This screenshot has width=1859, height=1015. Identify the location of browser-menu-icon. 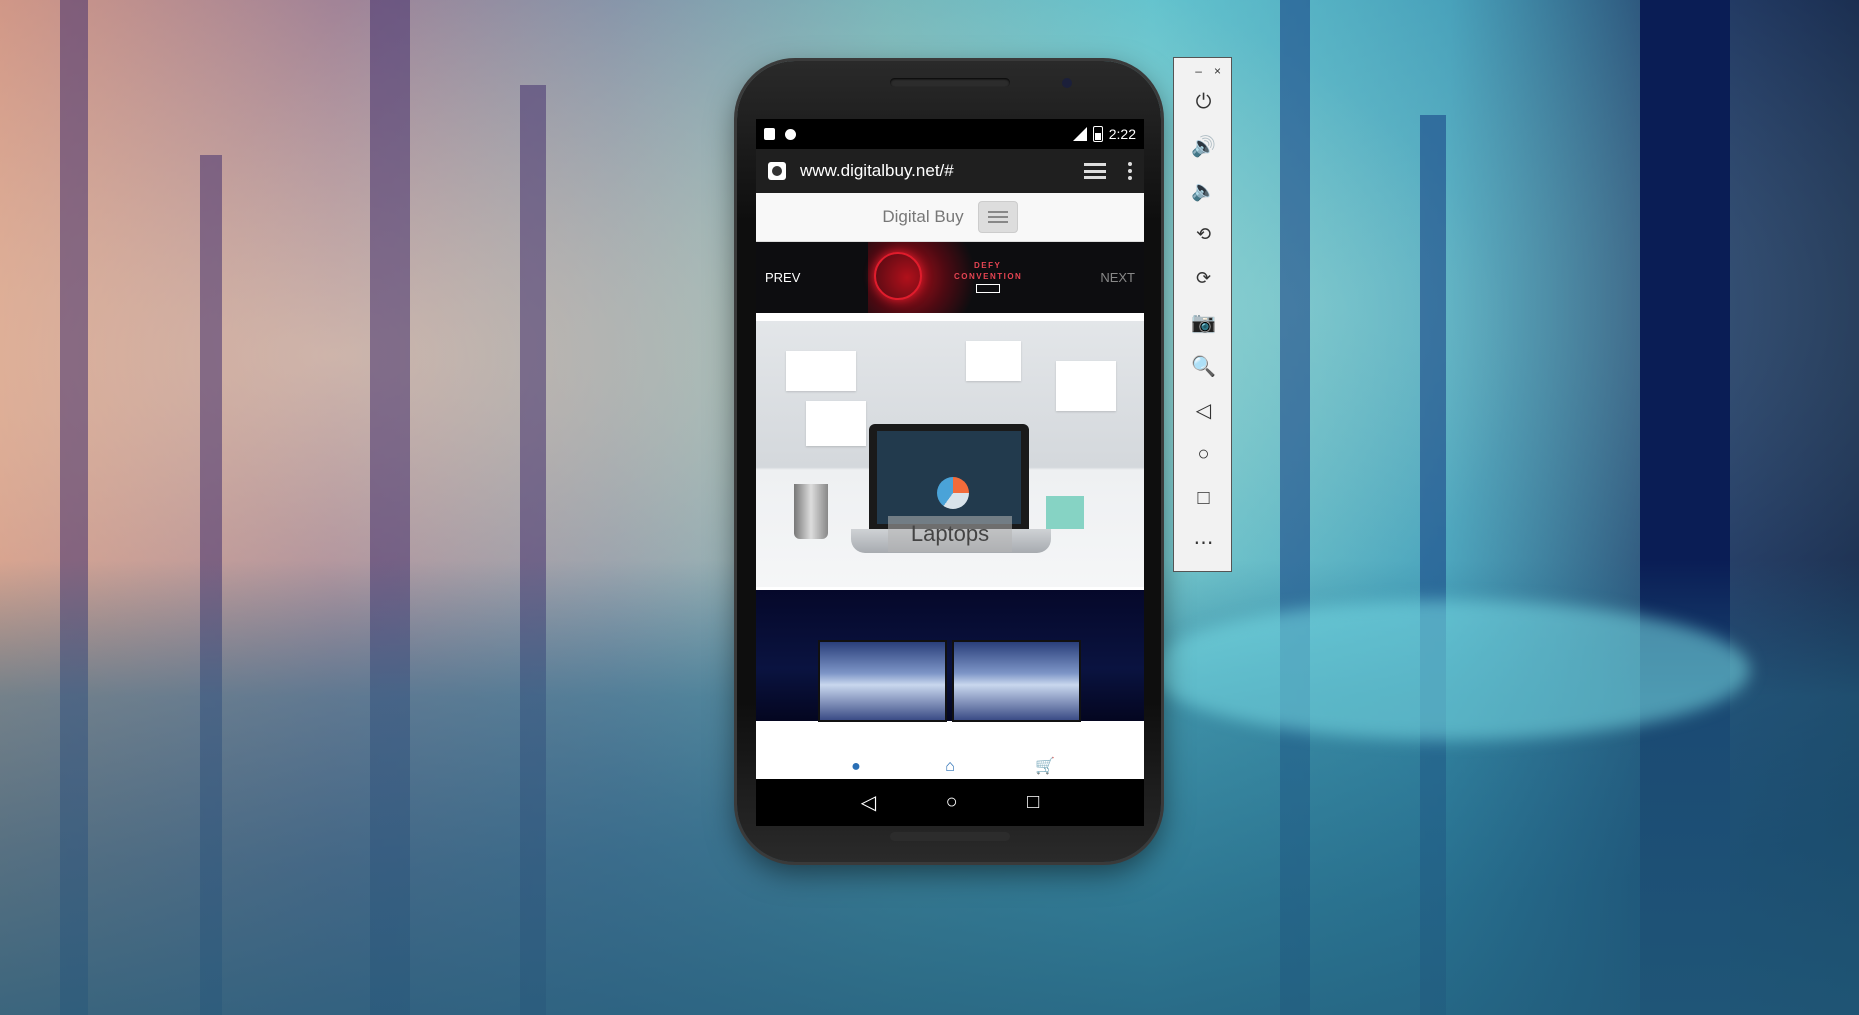
(1130, 171).